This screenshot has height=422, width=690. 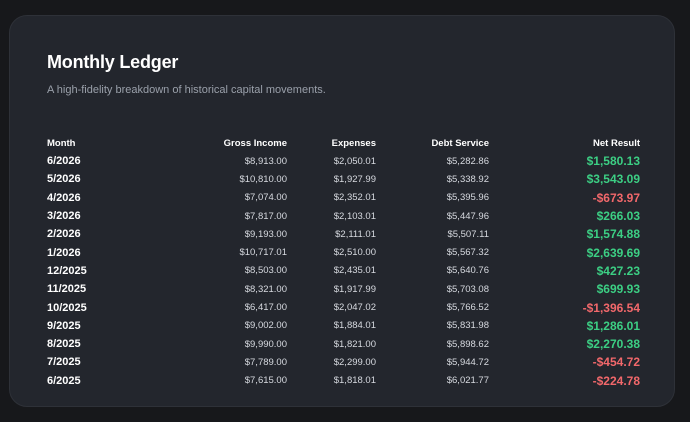 I want to click on cell-expenses: $2,299.00, so click(x=354, y=362).